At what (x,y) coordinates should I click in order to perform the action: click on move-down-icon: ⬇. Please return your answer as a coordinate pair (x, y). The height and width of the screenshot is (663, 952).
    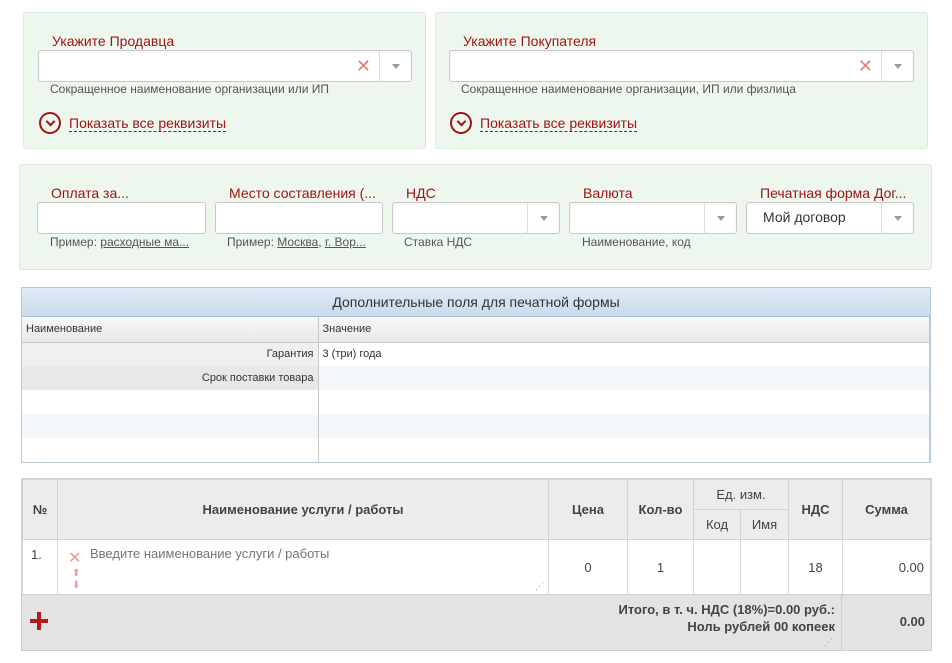
    Looking at the image, I should click on (76, 585).